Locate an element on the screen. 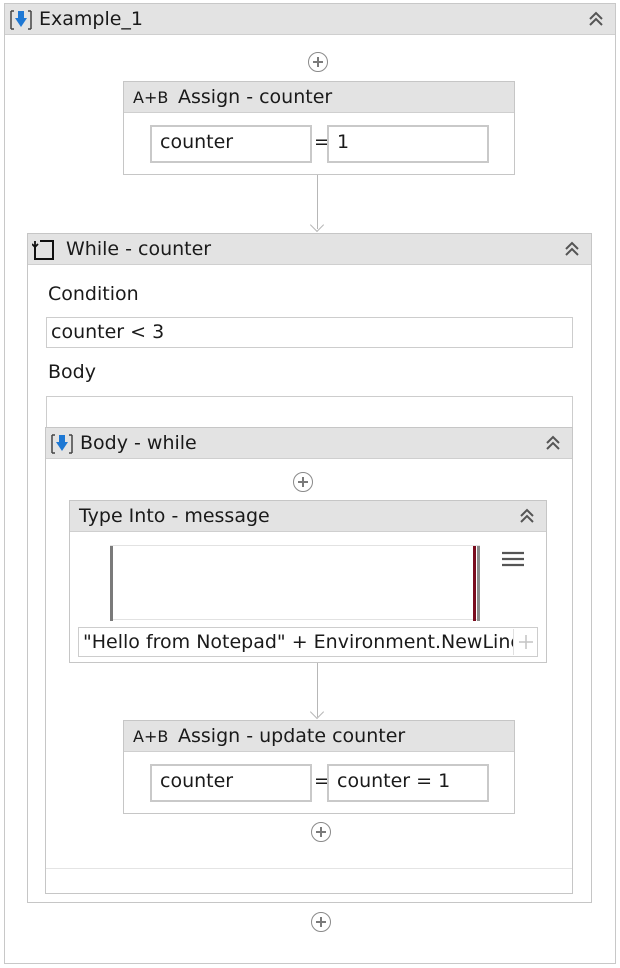 The image size is (620, 968). assign-header: A+B Assign - update counter is located at coordinates (319, 736).